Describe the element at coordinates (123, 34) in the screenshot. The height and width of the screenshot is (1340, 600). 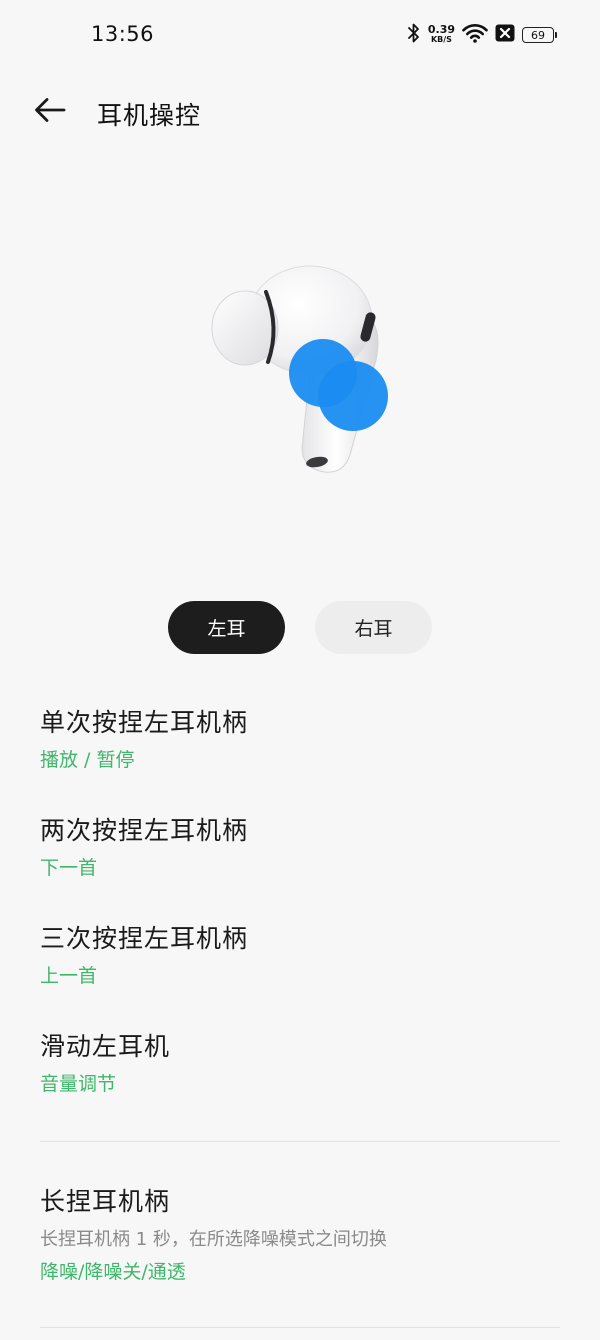
I see `status-time: 13:56` at that location.